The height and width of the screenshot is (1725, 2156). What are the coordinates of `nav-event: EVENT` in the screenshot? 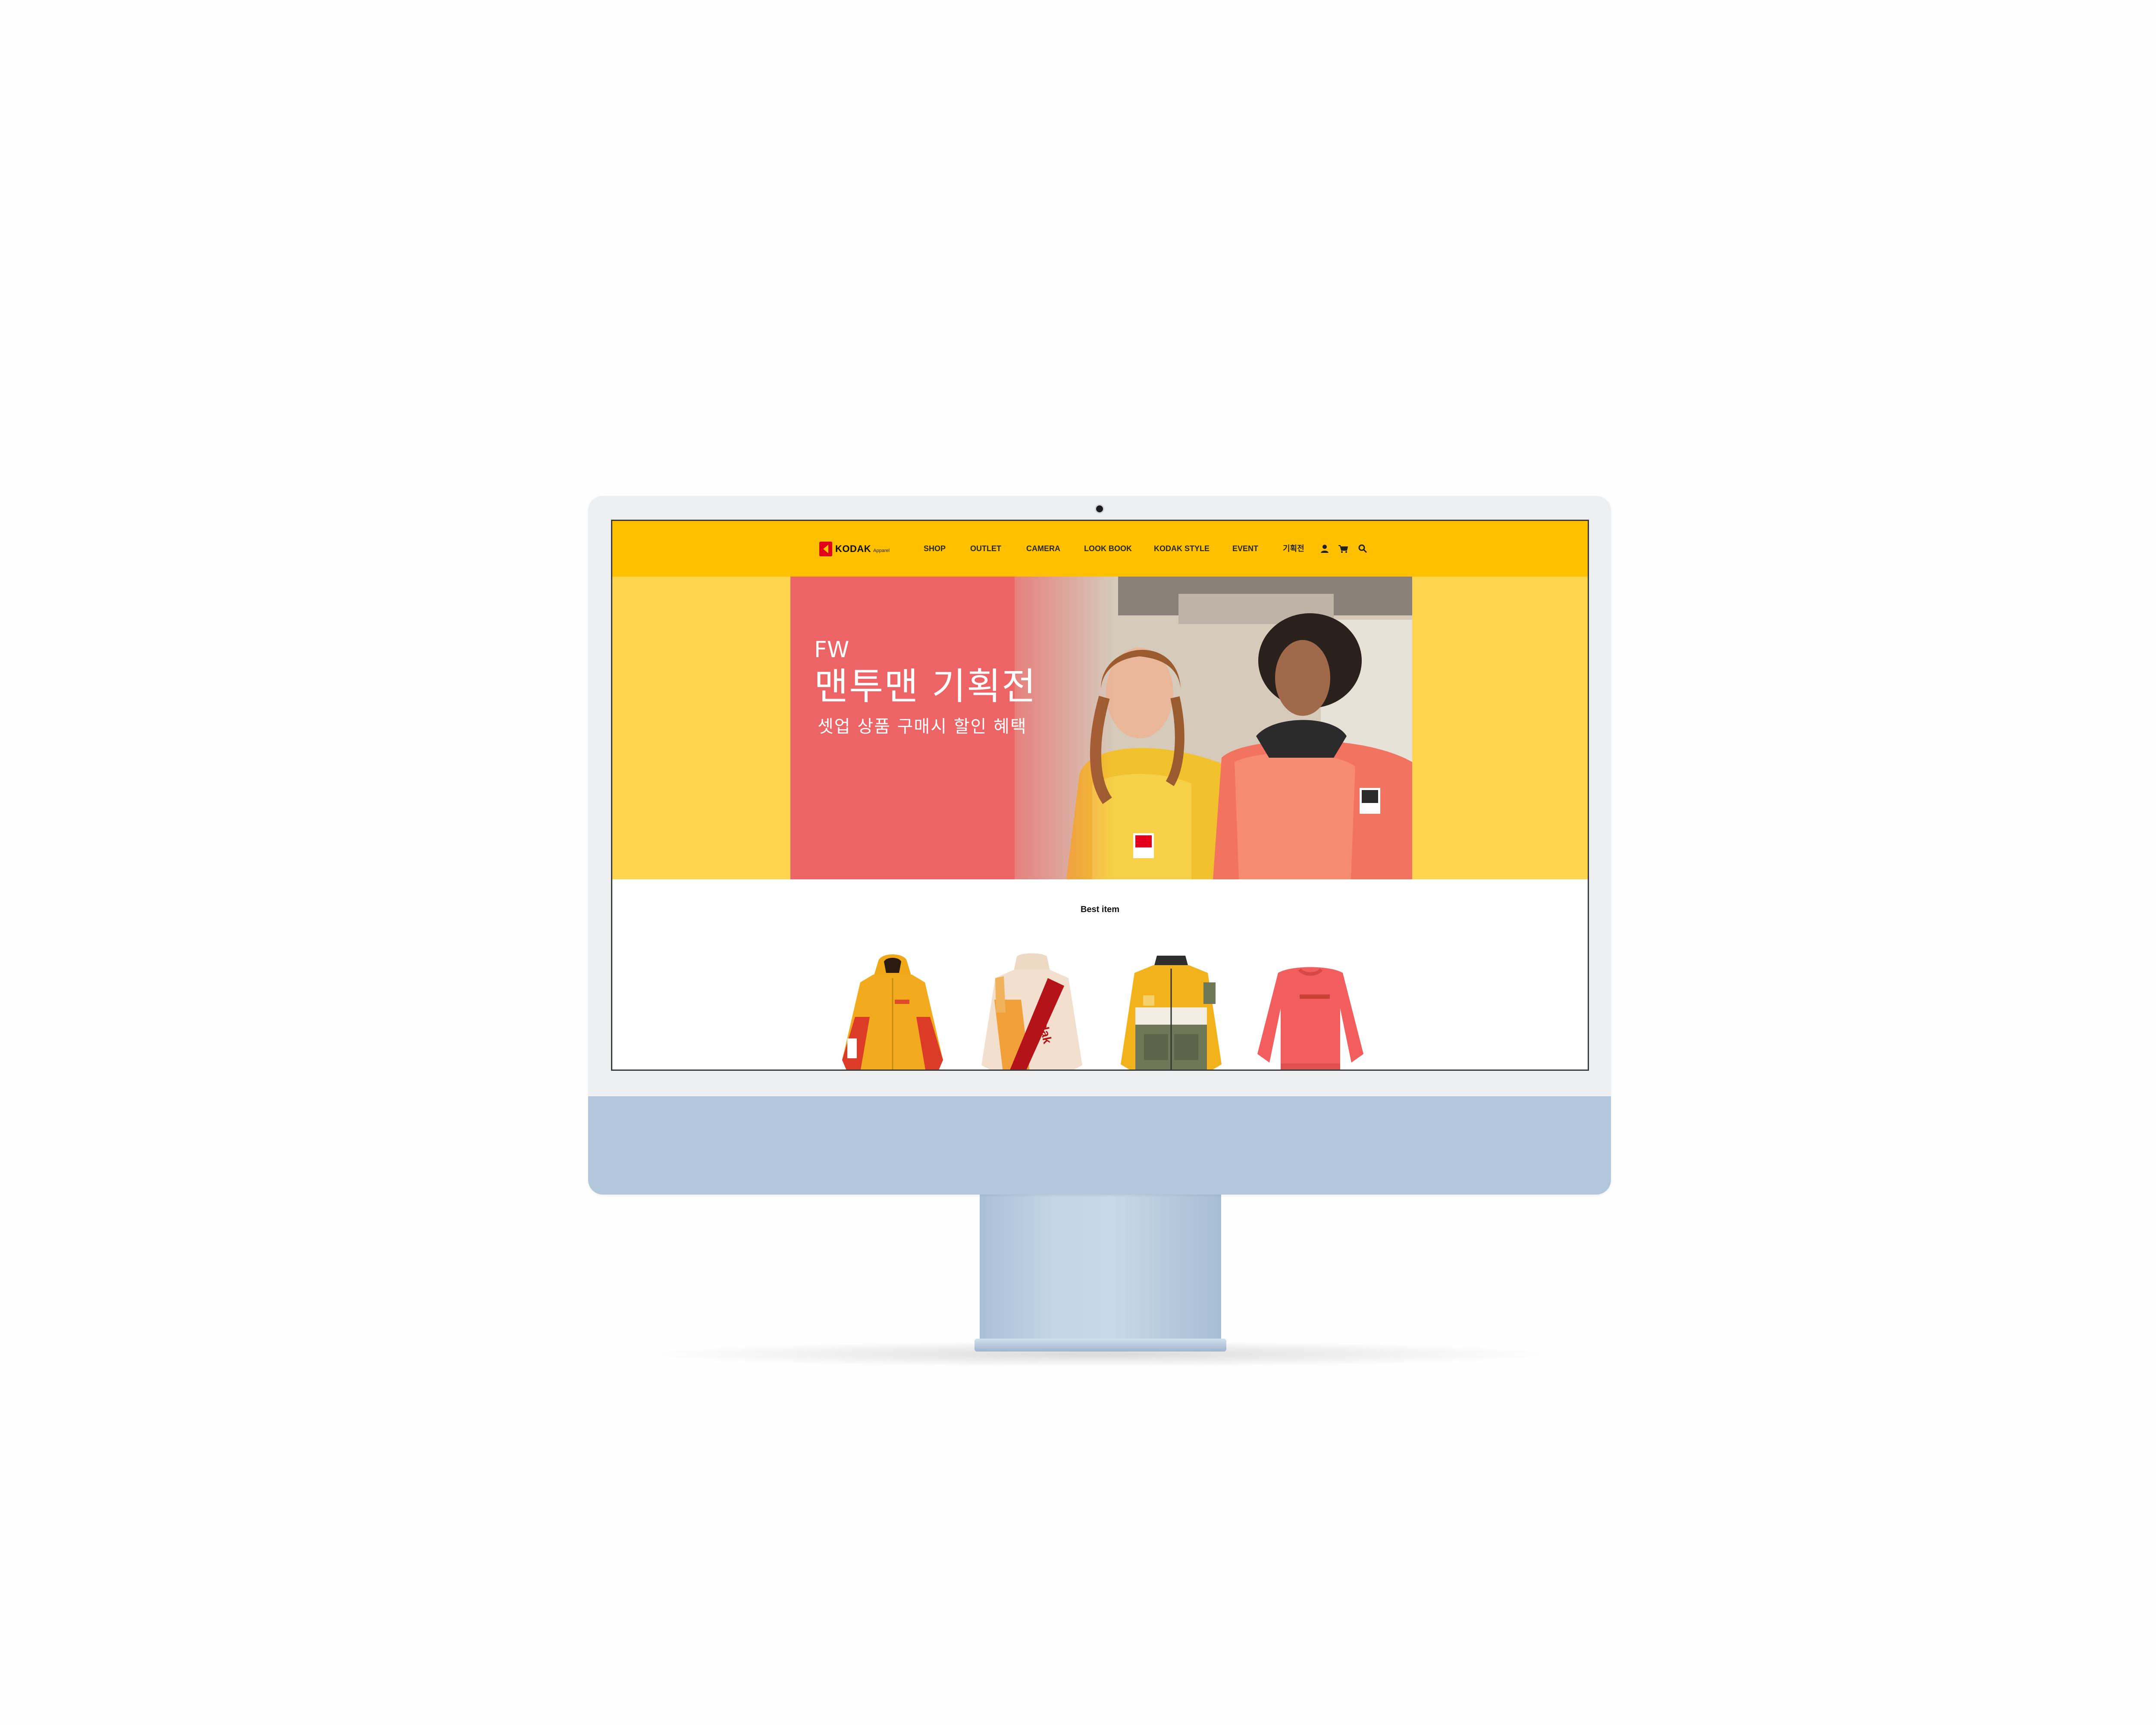 It's located at (1245, 549).